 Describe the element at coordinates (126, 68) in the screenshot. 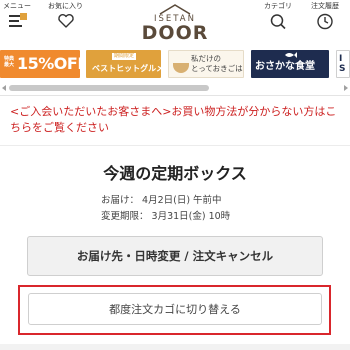

I see `banner-best-hit-text: ベストヒットグルメ` at that location.